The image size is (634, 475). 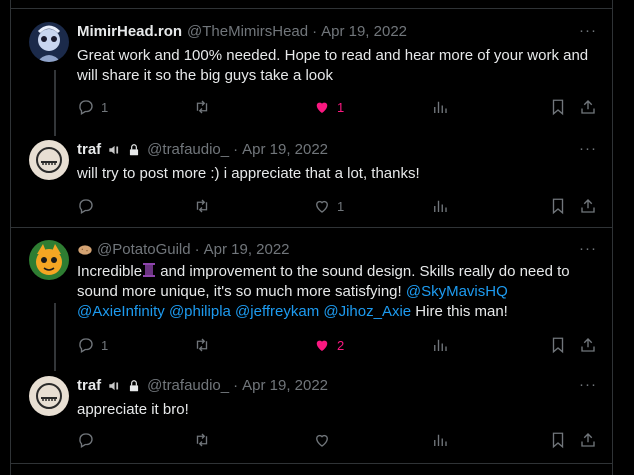 I want to click on like-button, so click(x=322, y=440).